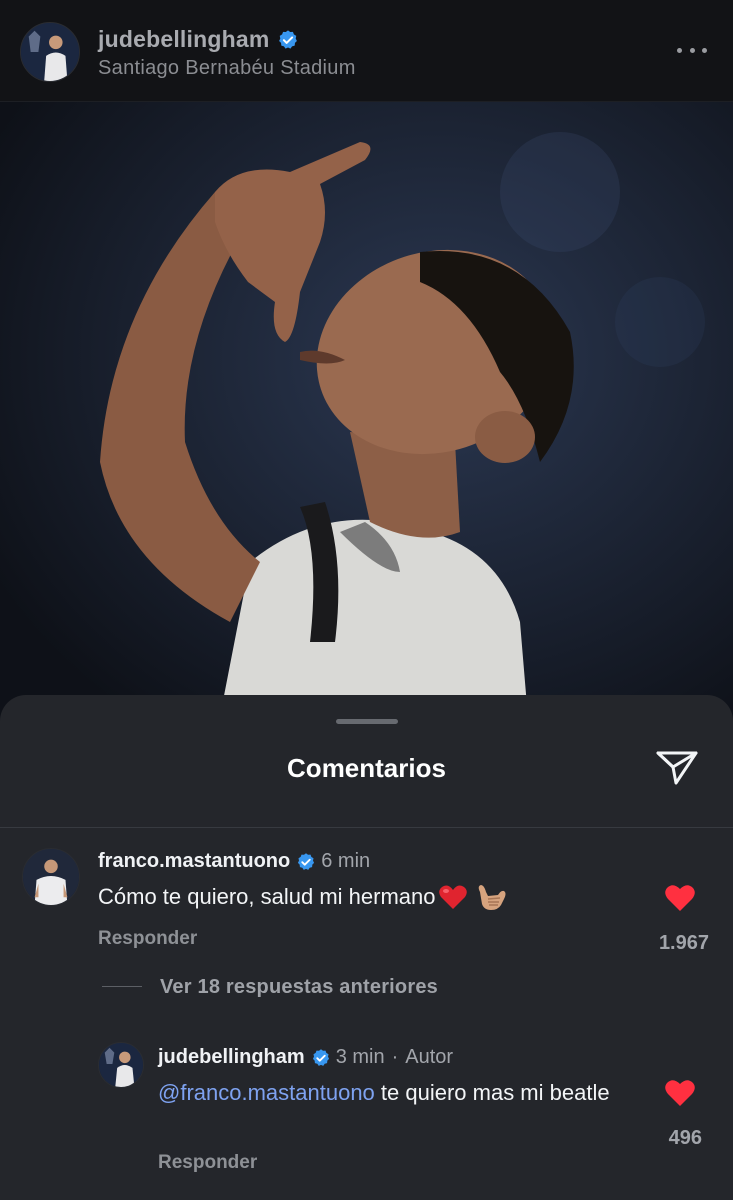 This screenshot has height=1200, width=733. I want to click on author-avatar, so click(50, 52).